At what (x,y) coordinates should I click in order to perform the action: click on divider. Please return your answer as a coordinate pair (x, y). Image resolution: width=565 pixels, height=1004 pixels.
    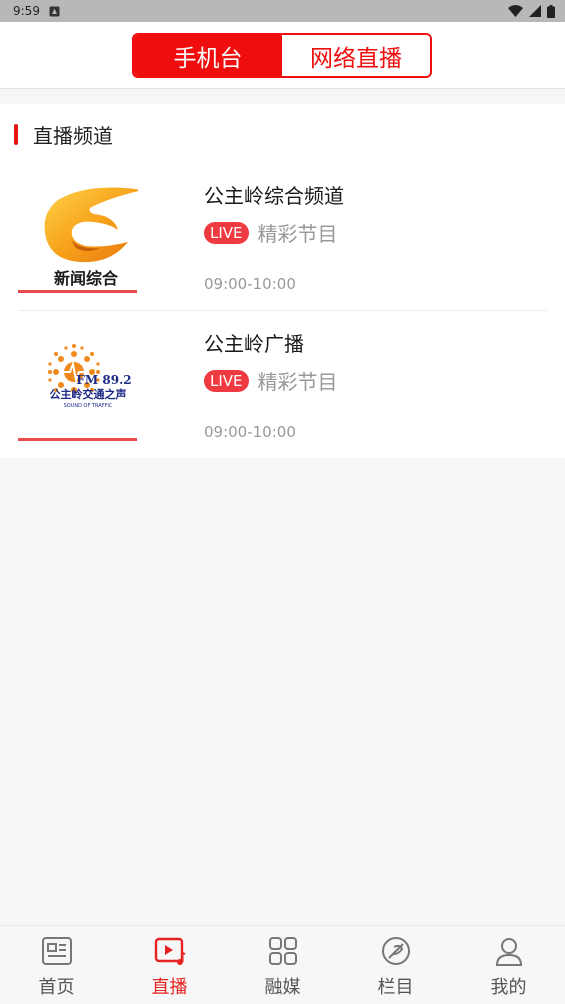
    Looking at the image, I should click on (282, 310).